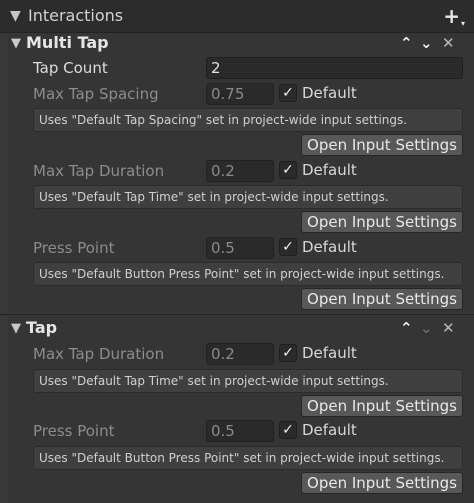 This screenshot has width=474, height=503. Describe the element at coordinates (16, 43) in the screenshot. I see `multi-tap-expand-icon: ▼` at that location.